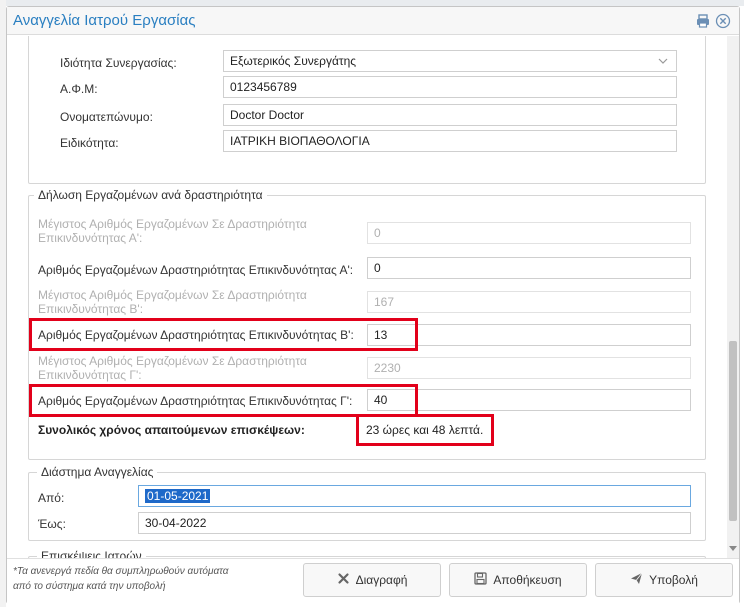 Image resolution: width=744 pixels, height=607 pixels. Describe the element at coordinates (733, 297) in the screenshot. I see `content-scrollbar` at that location.